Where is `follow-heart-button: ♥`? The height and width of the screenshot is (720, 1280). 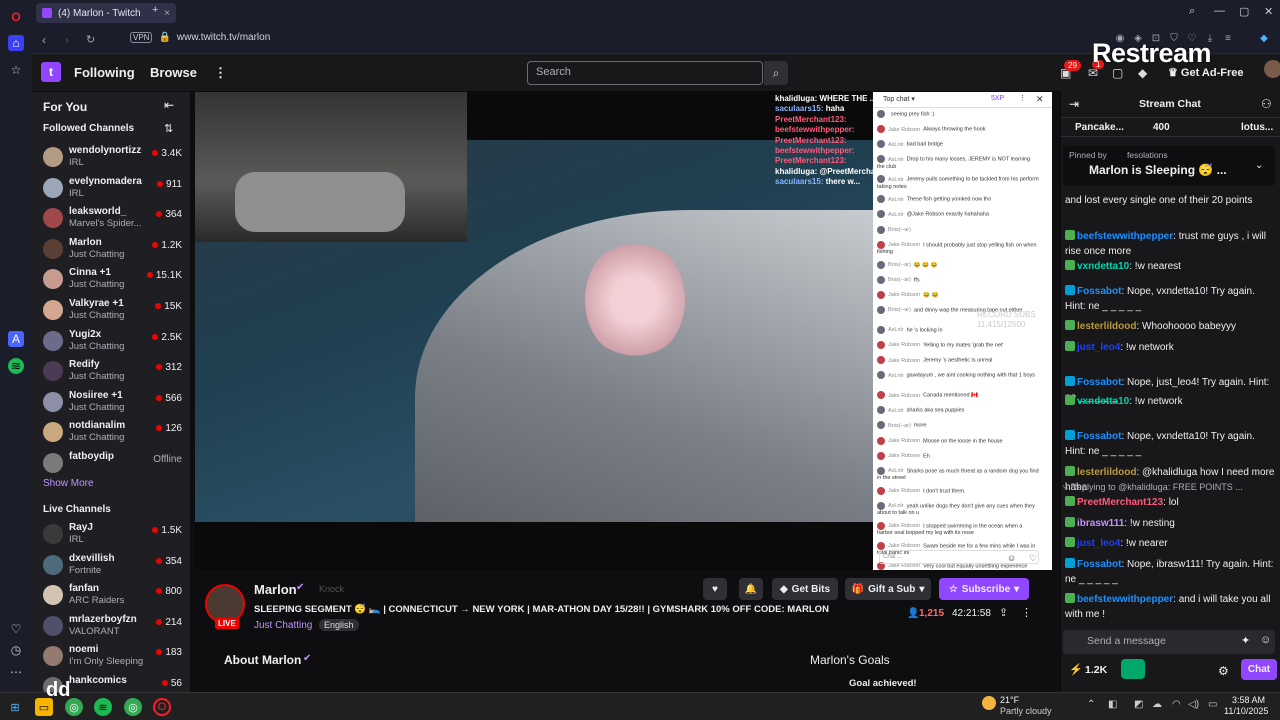
follow-heart-button: ♥ is located at coordinates (715, 589).